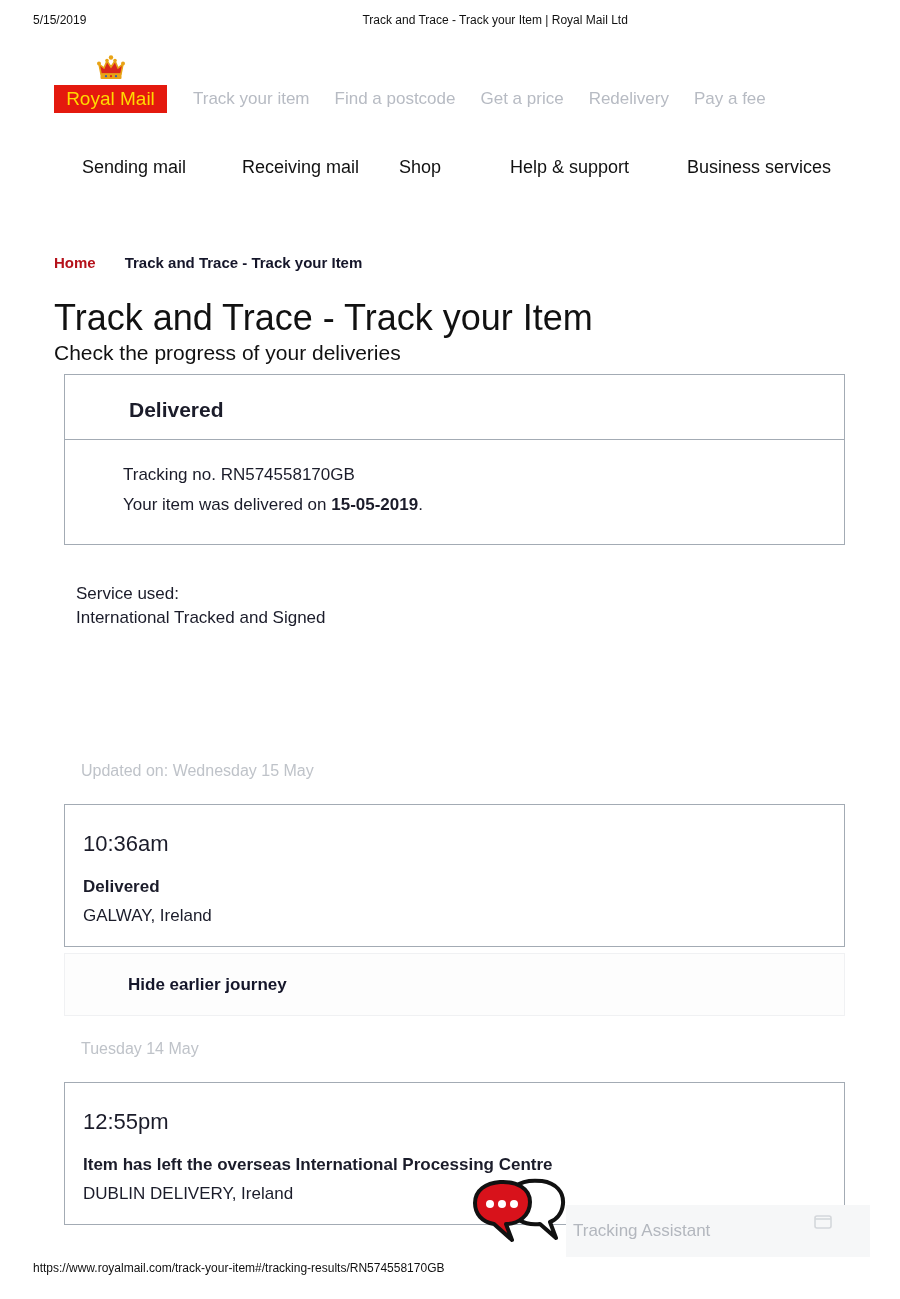  What do you see at coordinates (201, 618) in the screenshot?
I see `service-value: International Tracked and Signed` at bounding box center [201, 618].